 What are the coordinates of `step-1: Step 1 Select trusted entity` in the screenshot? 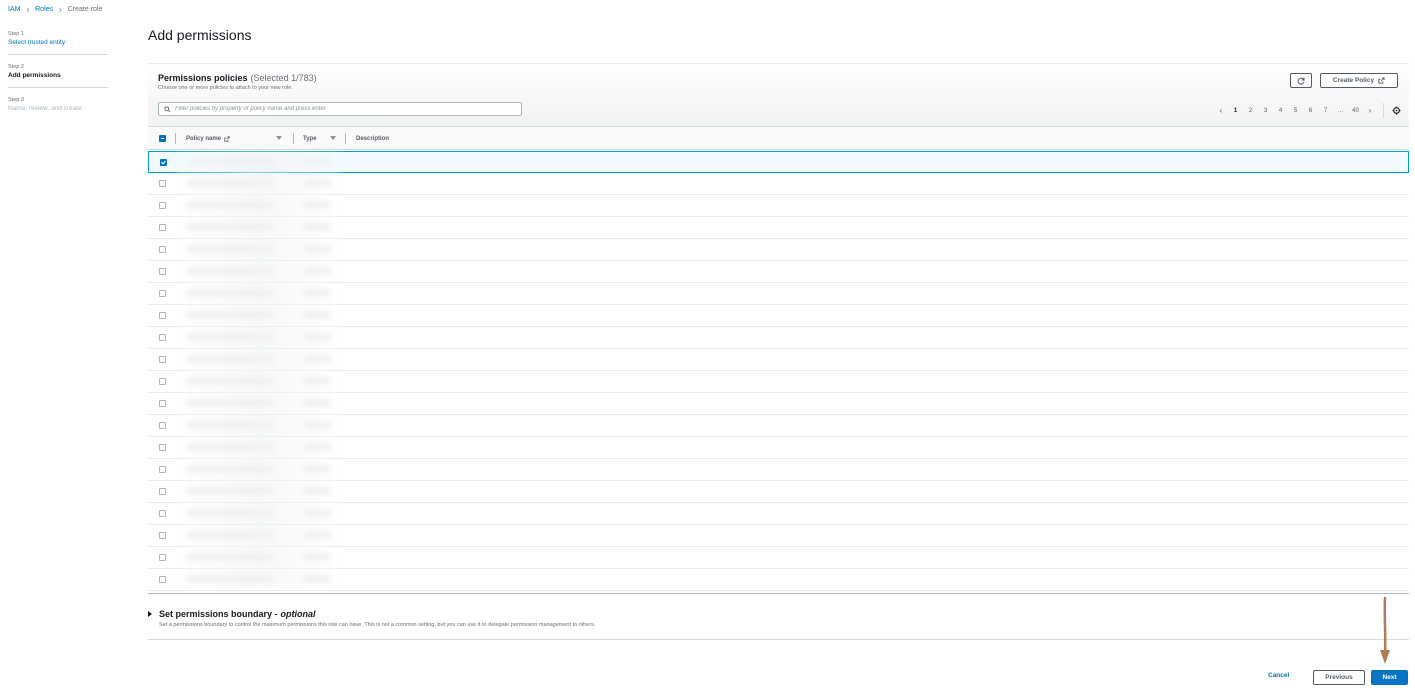 It's located at (58, 42).